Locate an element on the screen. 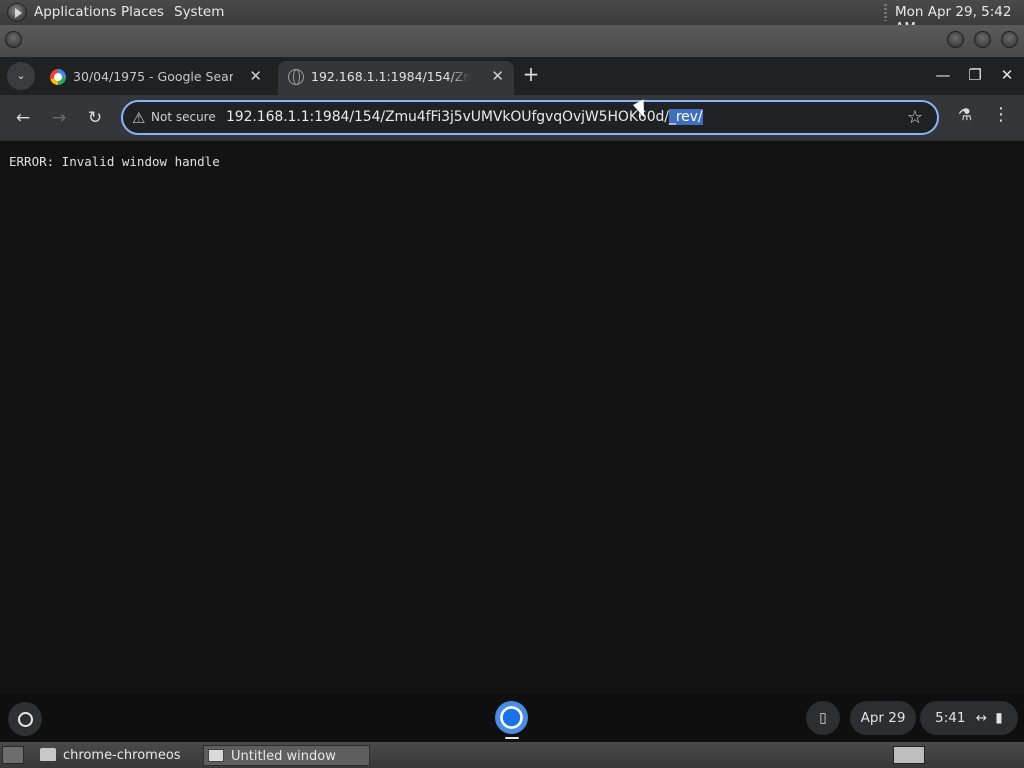  taskbar-item-untitled-window: Untitled window is located at coordinates (286, 755).